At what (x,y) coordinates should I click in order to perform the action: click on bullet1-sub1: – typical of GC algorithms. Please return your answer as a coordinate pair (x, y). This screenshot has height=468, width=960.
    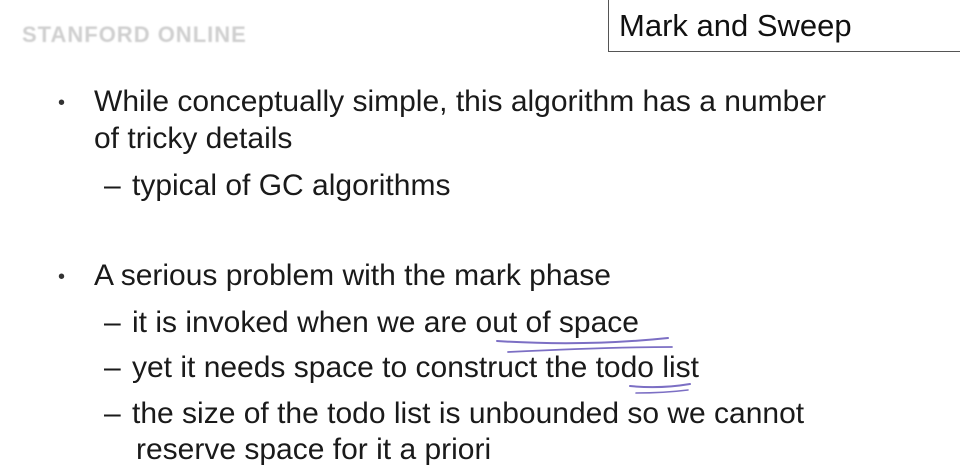
    Looking at the image, I should click on (277, 186).